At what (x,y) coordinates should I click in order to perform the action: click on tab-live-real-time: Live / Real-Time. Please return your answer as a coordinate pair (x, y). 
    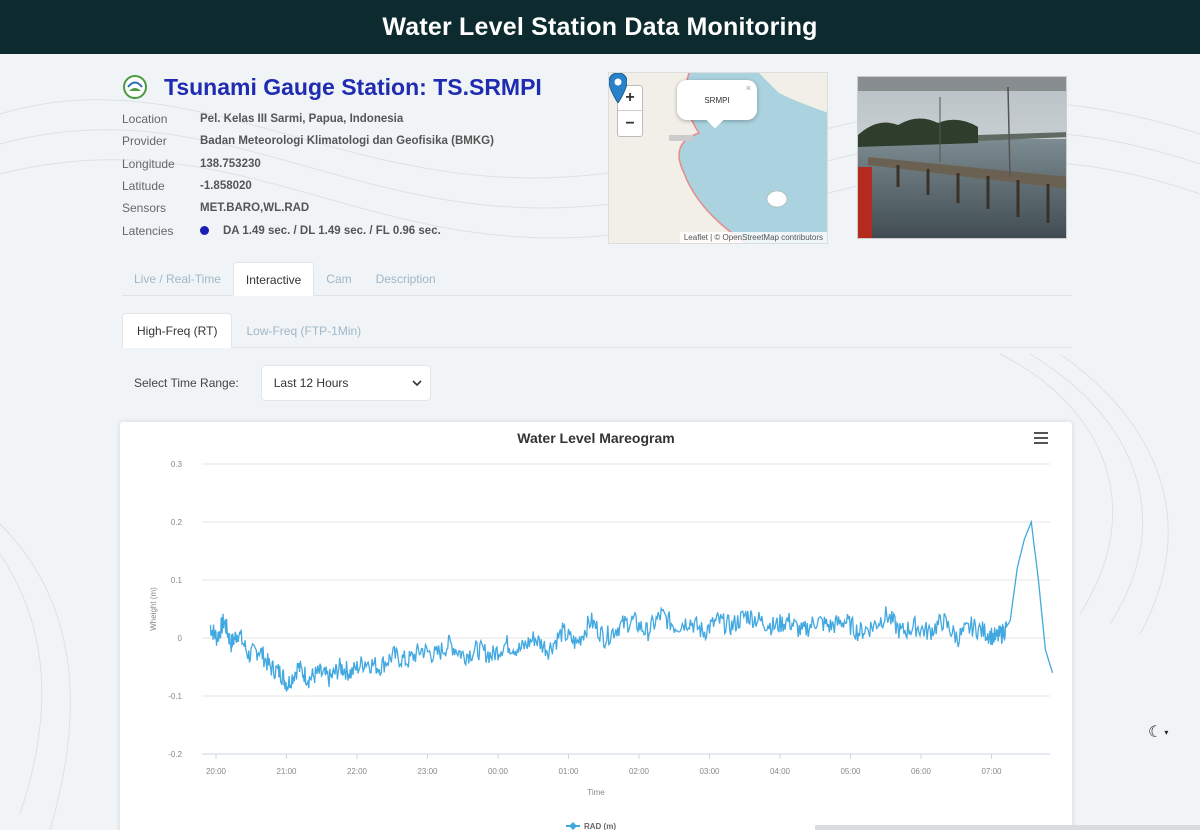
    Looking at the image, I should click on (177, 279).